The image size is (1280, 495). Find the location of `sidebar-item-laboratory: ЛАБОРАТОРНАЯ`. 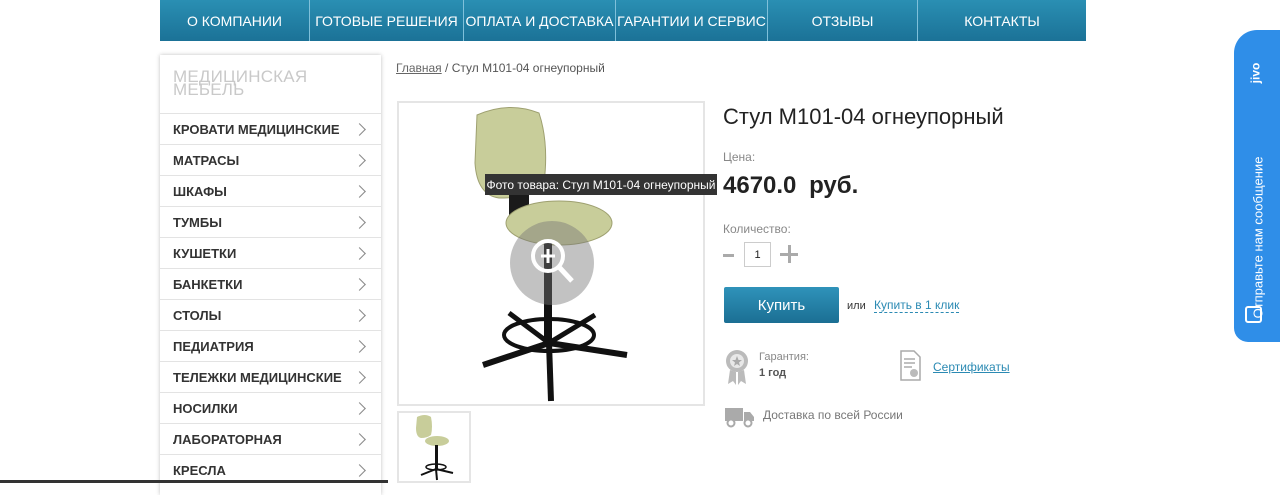

sidebar-item-laboratory: ЛАБОРАТОРНАЯ is located at coordinates (270, 438).